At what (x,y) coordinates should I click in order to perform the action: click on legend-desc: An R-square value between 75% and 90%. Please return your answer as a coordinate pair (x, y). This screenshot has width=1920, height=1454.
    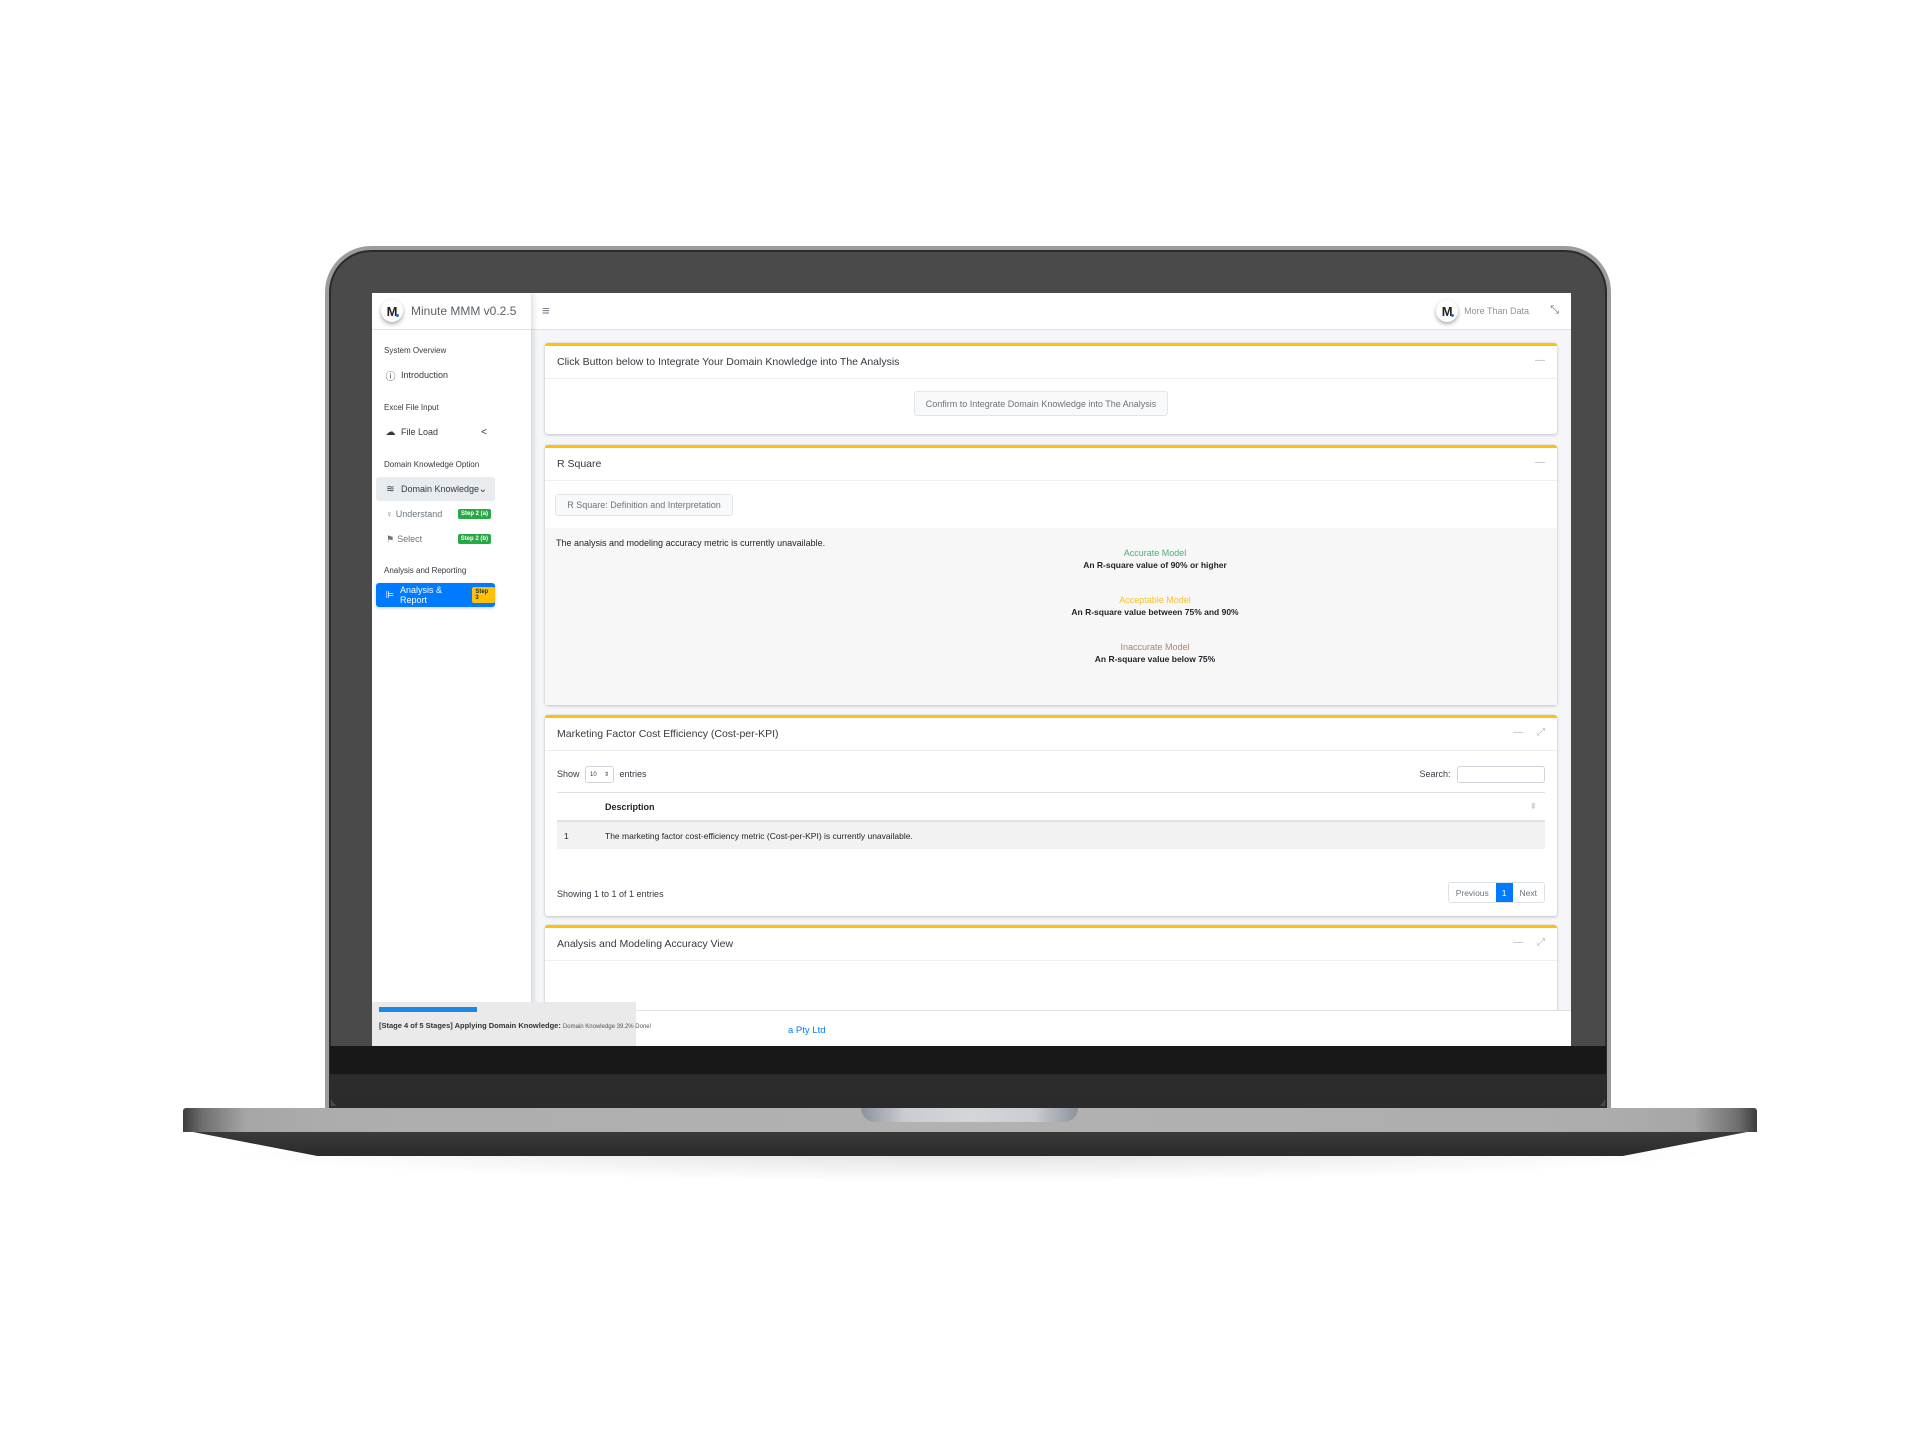
    Looking at the image, I should click on (1155, 612).